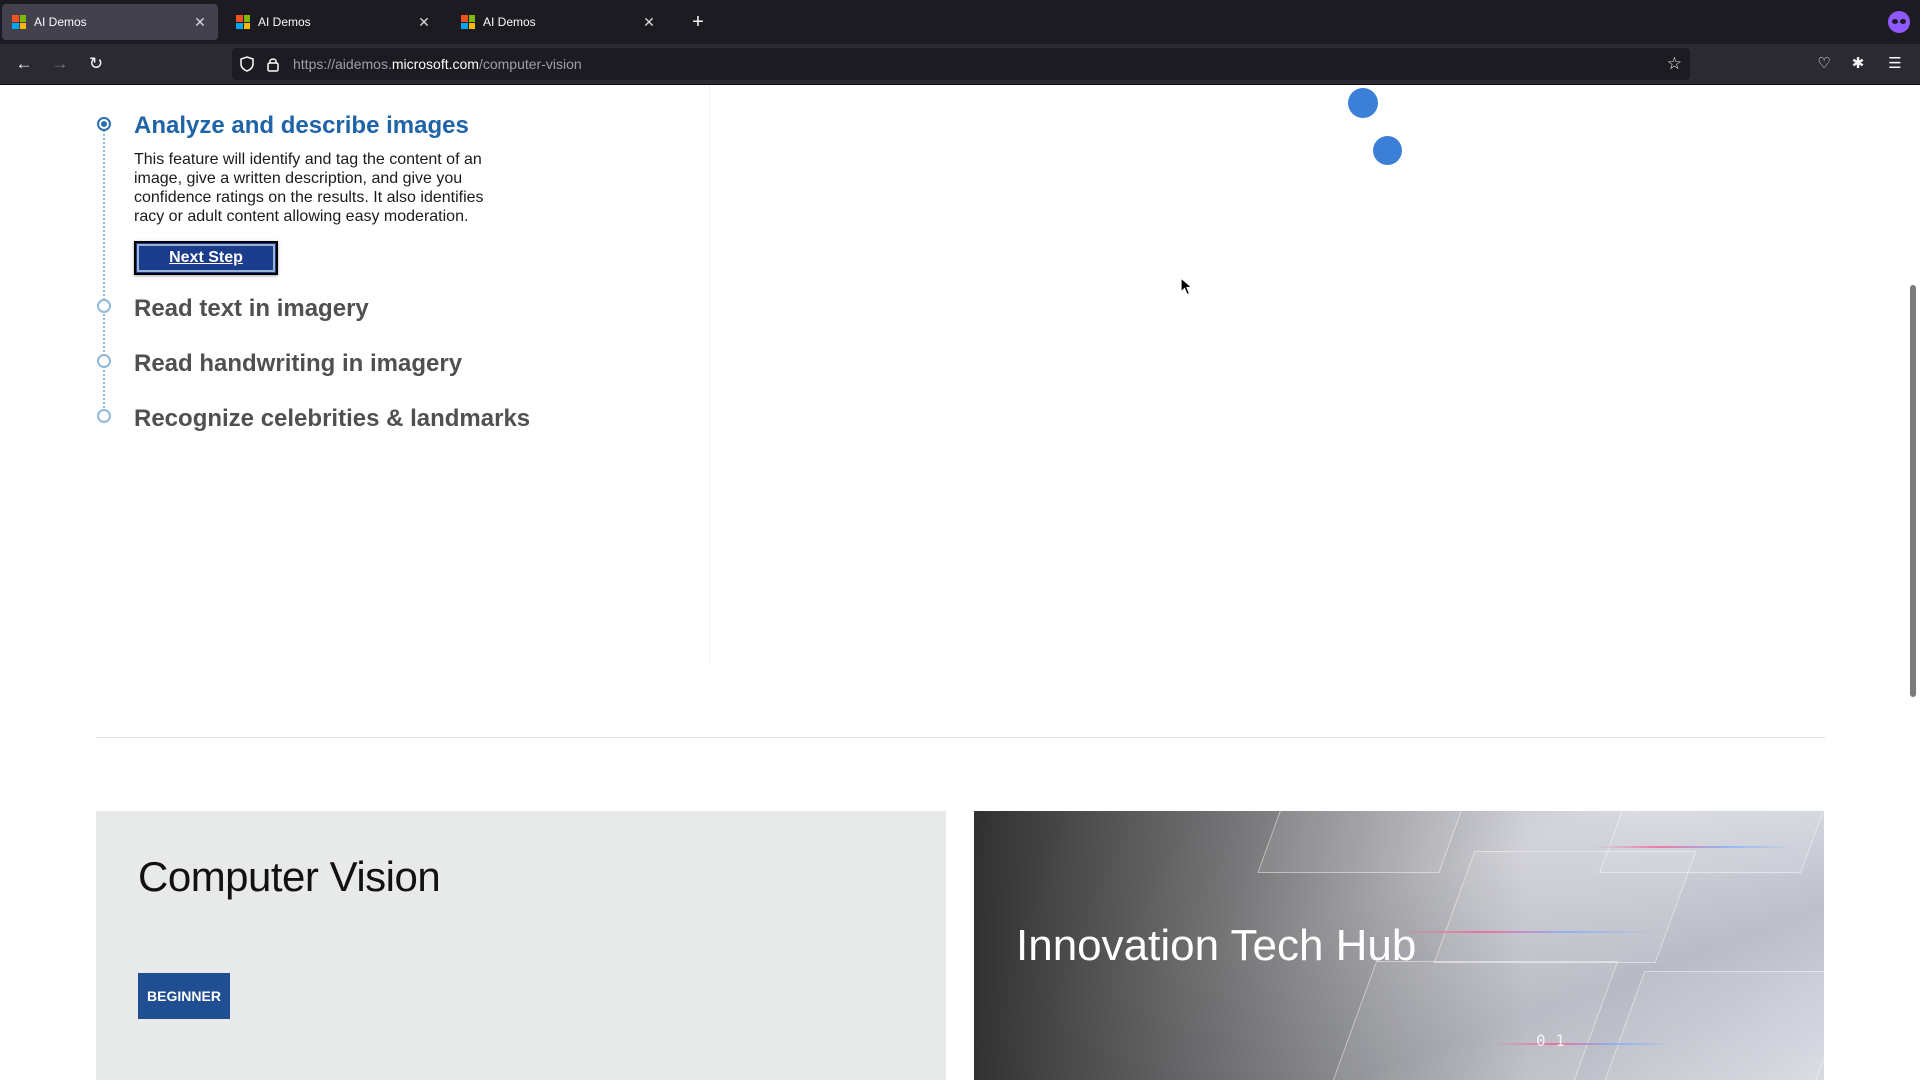  I want to click on decorative-digits: 0 1, so click(1550, 1040).